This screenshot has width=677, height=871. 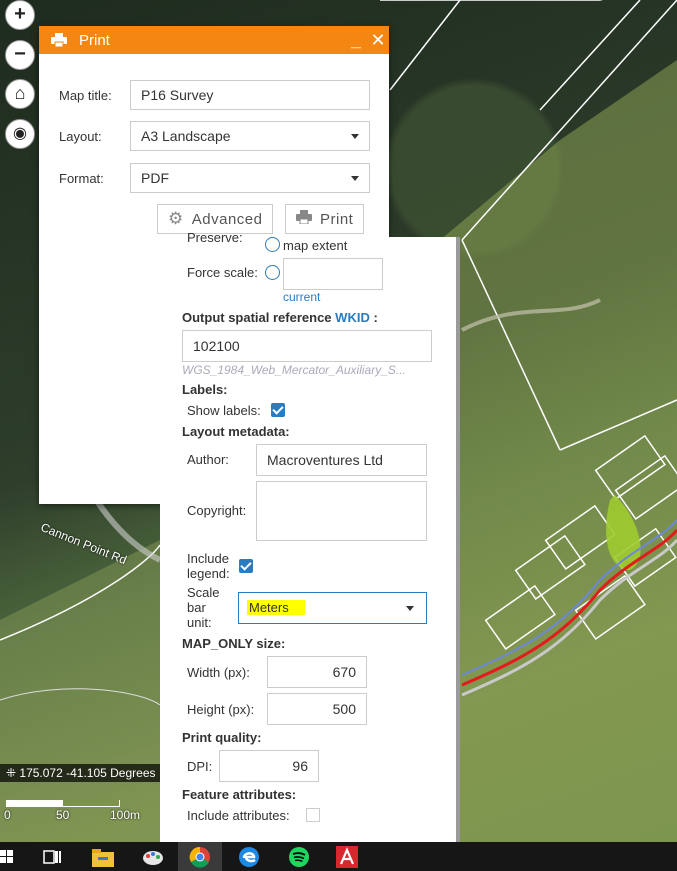 What do you see at coordinates (214, 40) in the screenshot?
I see `dialog-header: Print _ ✕` at bounding box center [214, 40].